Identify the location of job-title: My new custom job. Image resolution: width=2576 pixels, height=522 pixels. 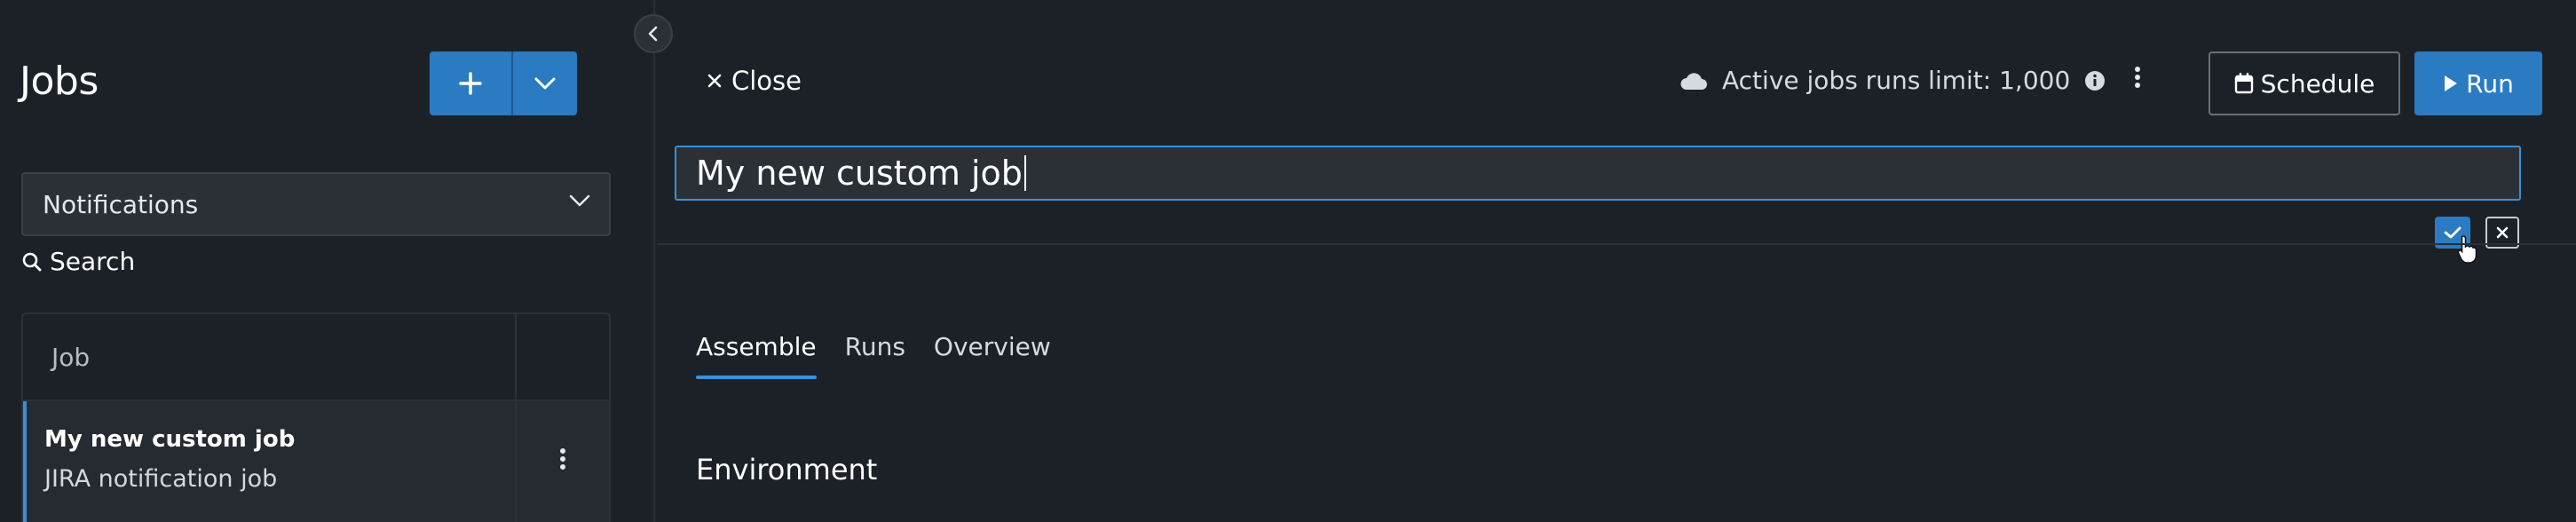
(170, 439).